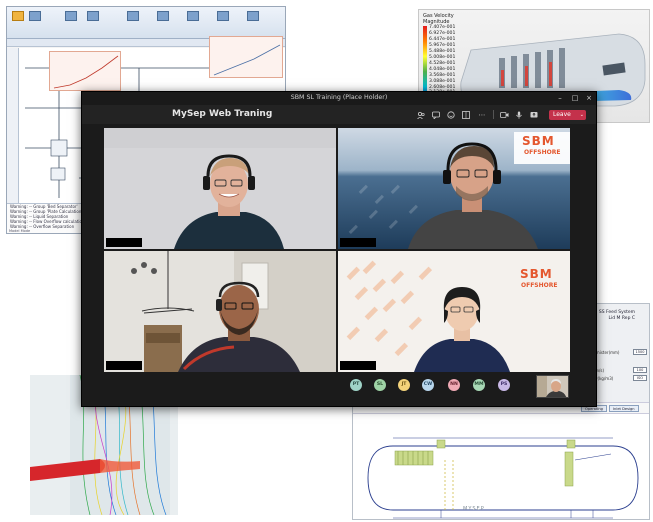  I want to click on separator-title-line: Lid M Rep C, so click(621, 318).